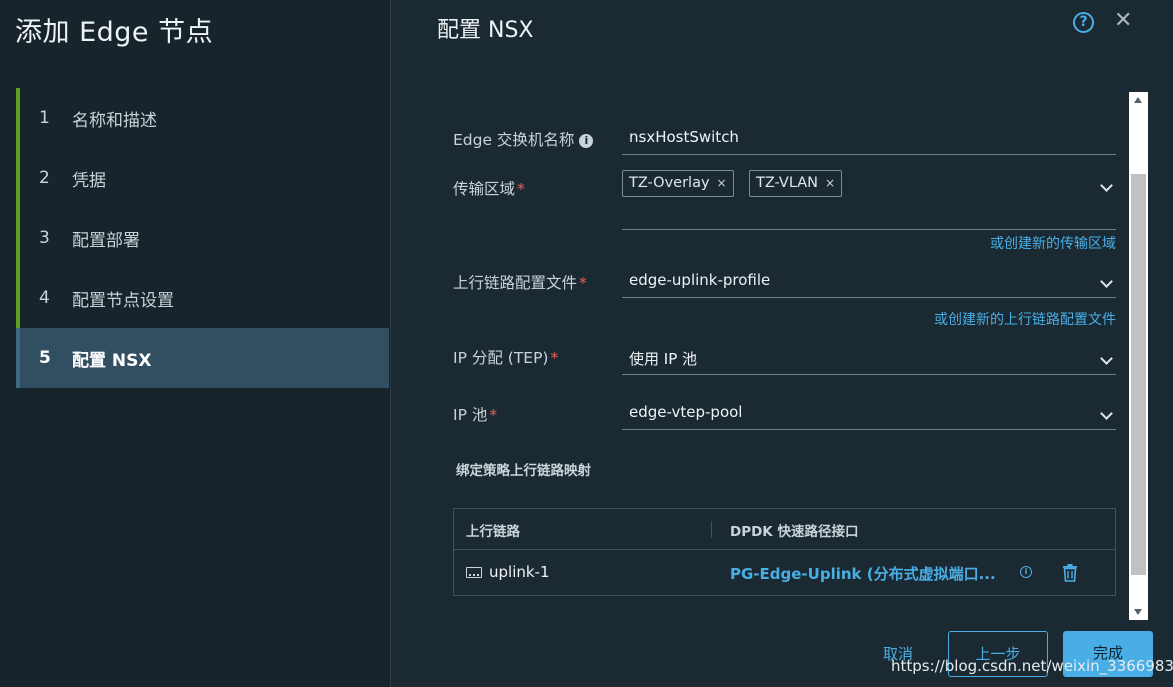  What do you see at coordinates (114, 32) in the screenshot?
I see `wizard-title: 添加 Edge 节点` at bounding box center [114, 32].